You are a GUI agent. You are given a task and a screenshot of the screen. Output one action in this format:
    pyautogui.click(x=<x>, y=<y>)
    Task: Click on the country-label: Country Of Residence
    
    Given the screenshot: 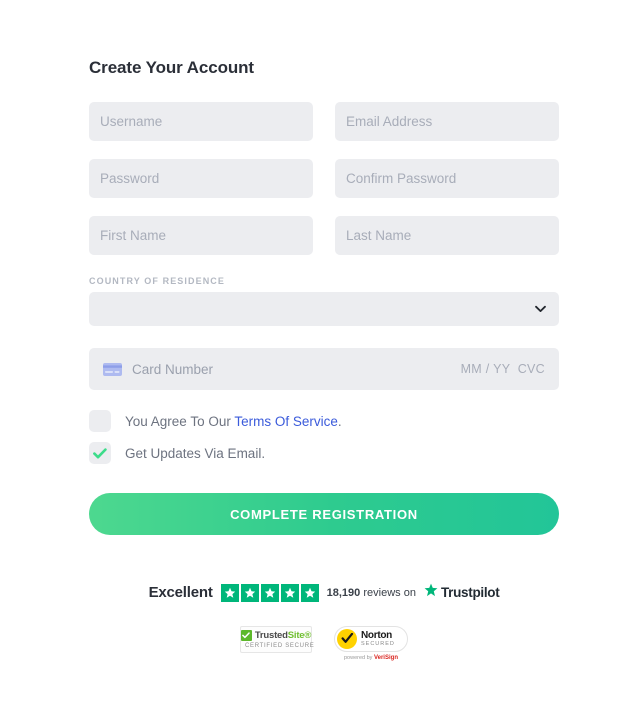 What is the action you would take?
    pyautogui.click(x=157, y=281)
    